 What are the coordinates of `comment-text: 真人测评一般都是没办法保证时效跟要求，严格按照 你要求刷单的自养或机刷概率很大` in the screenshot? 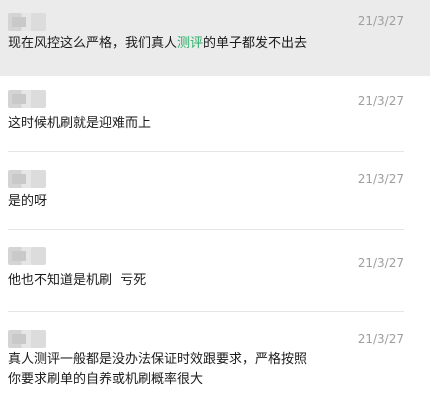 It's located at (158, 369).